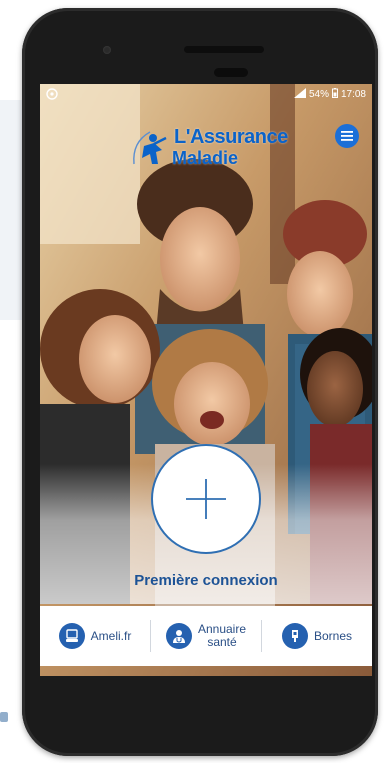 The width and height of the screenshot is (384, 763). Describe the element at coordinates (222, 629) in the screenshot. I see `nav-annuaire-label-line1: Annuaire` at that location.